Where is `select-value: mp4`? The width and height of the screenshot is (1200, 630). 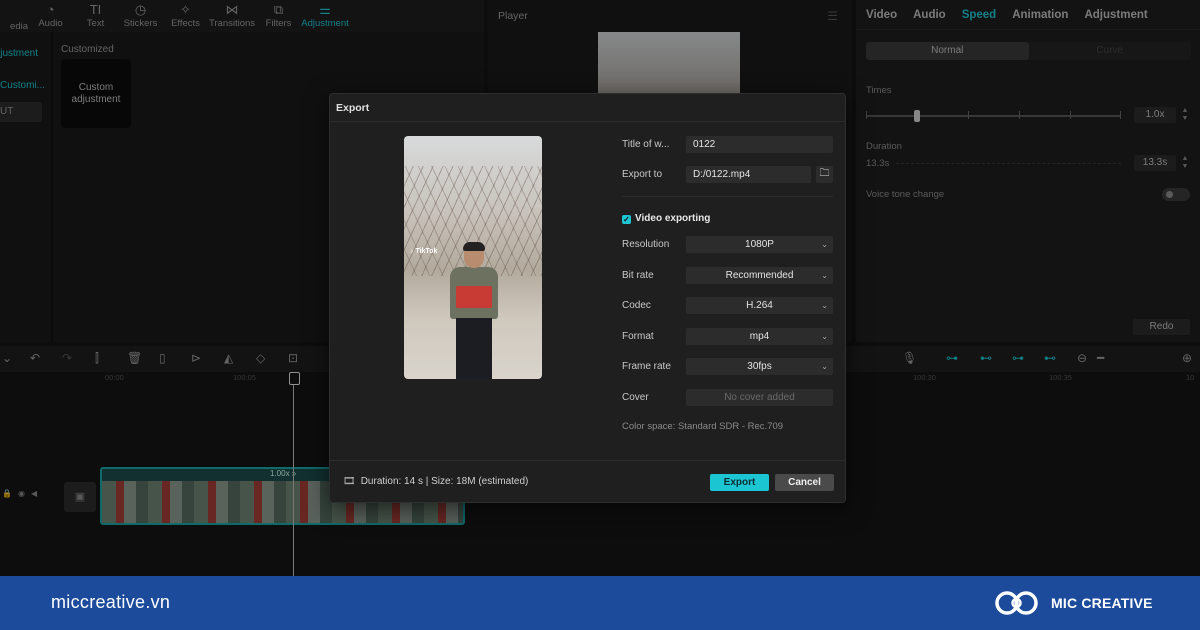 select-value: mp4 is located at coordinates (759, 336).